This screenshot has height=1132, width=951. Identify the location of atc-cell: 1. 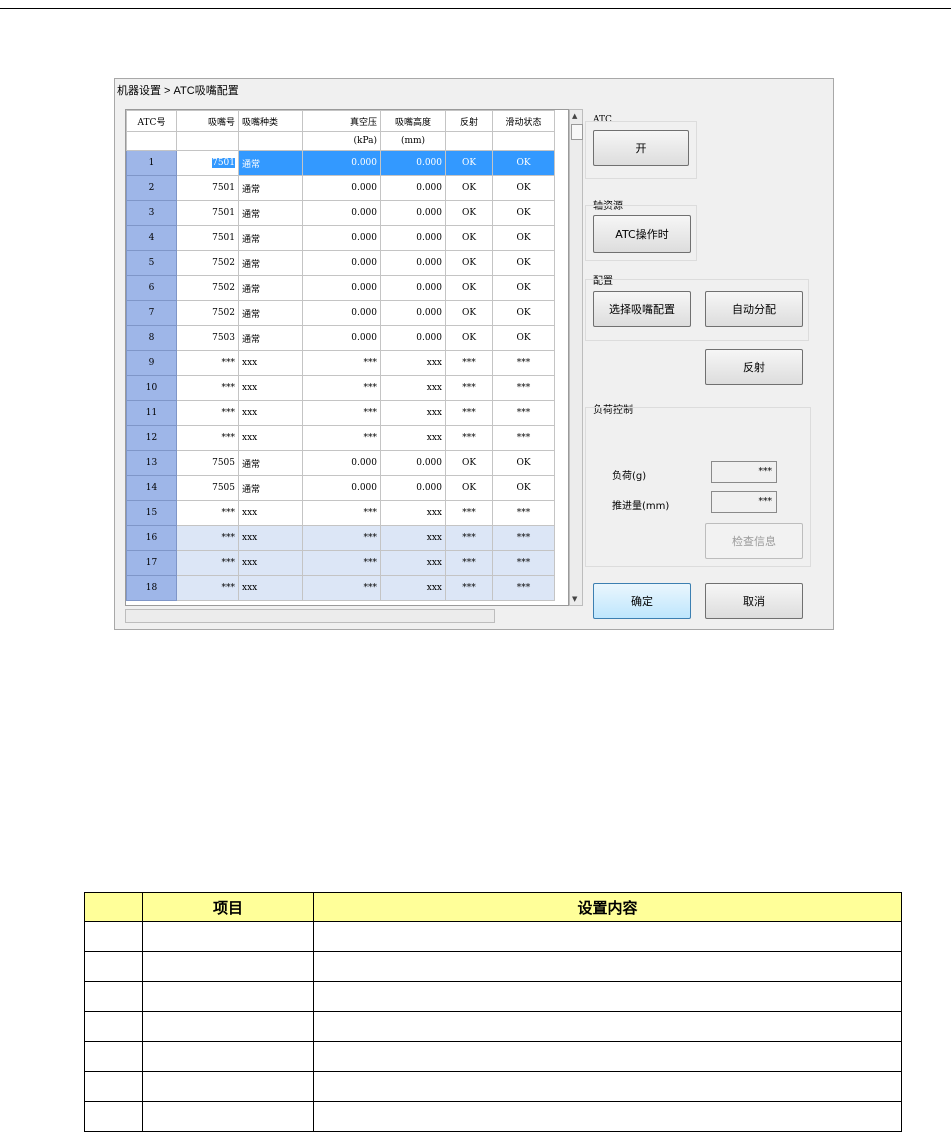
(151, 163).